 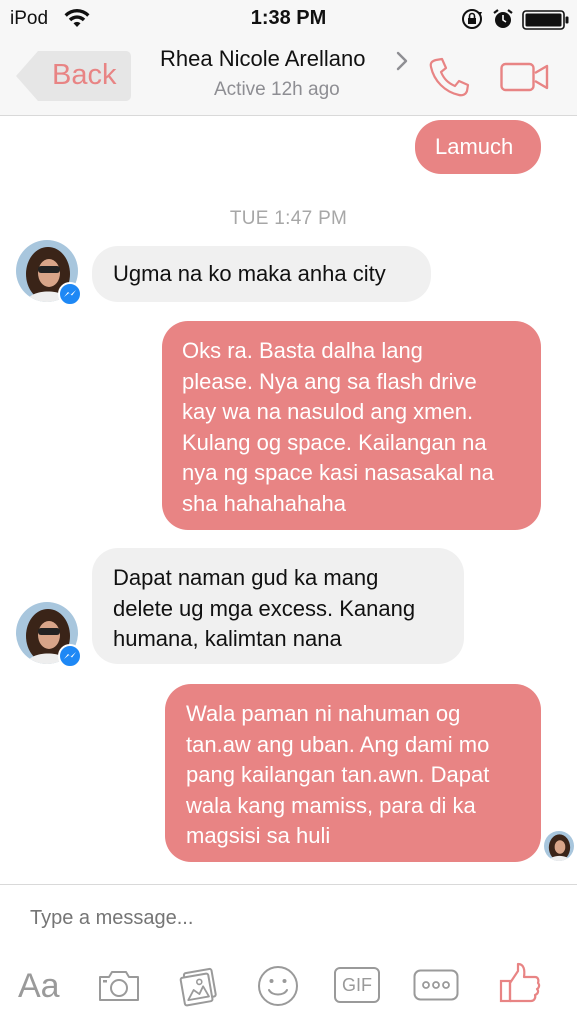 I want to click on phone-icon, so click(x=449, y=77).